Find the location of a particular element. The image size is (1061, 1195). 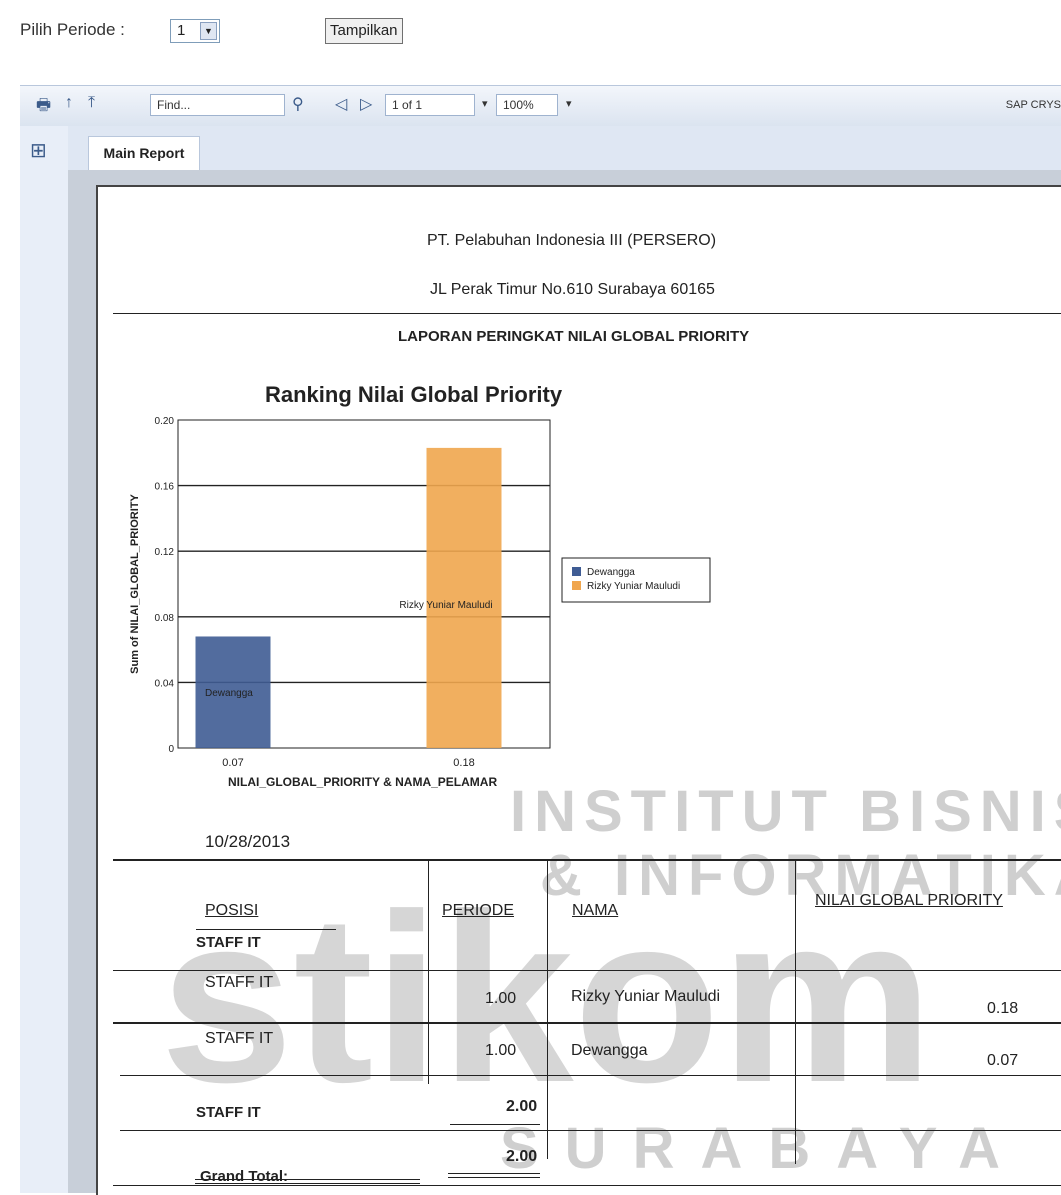

x-tick-label: 0.07 is located at coordinates (232, 763).